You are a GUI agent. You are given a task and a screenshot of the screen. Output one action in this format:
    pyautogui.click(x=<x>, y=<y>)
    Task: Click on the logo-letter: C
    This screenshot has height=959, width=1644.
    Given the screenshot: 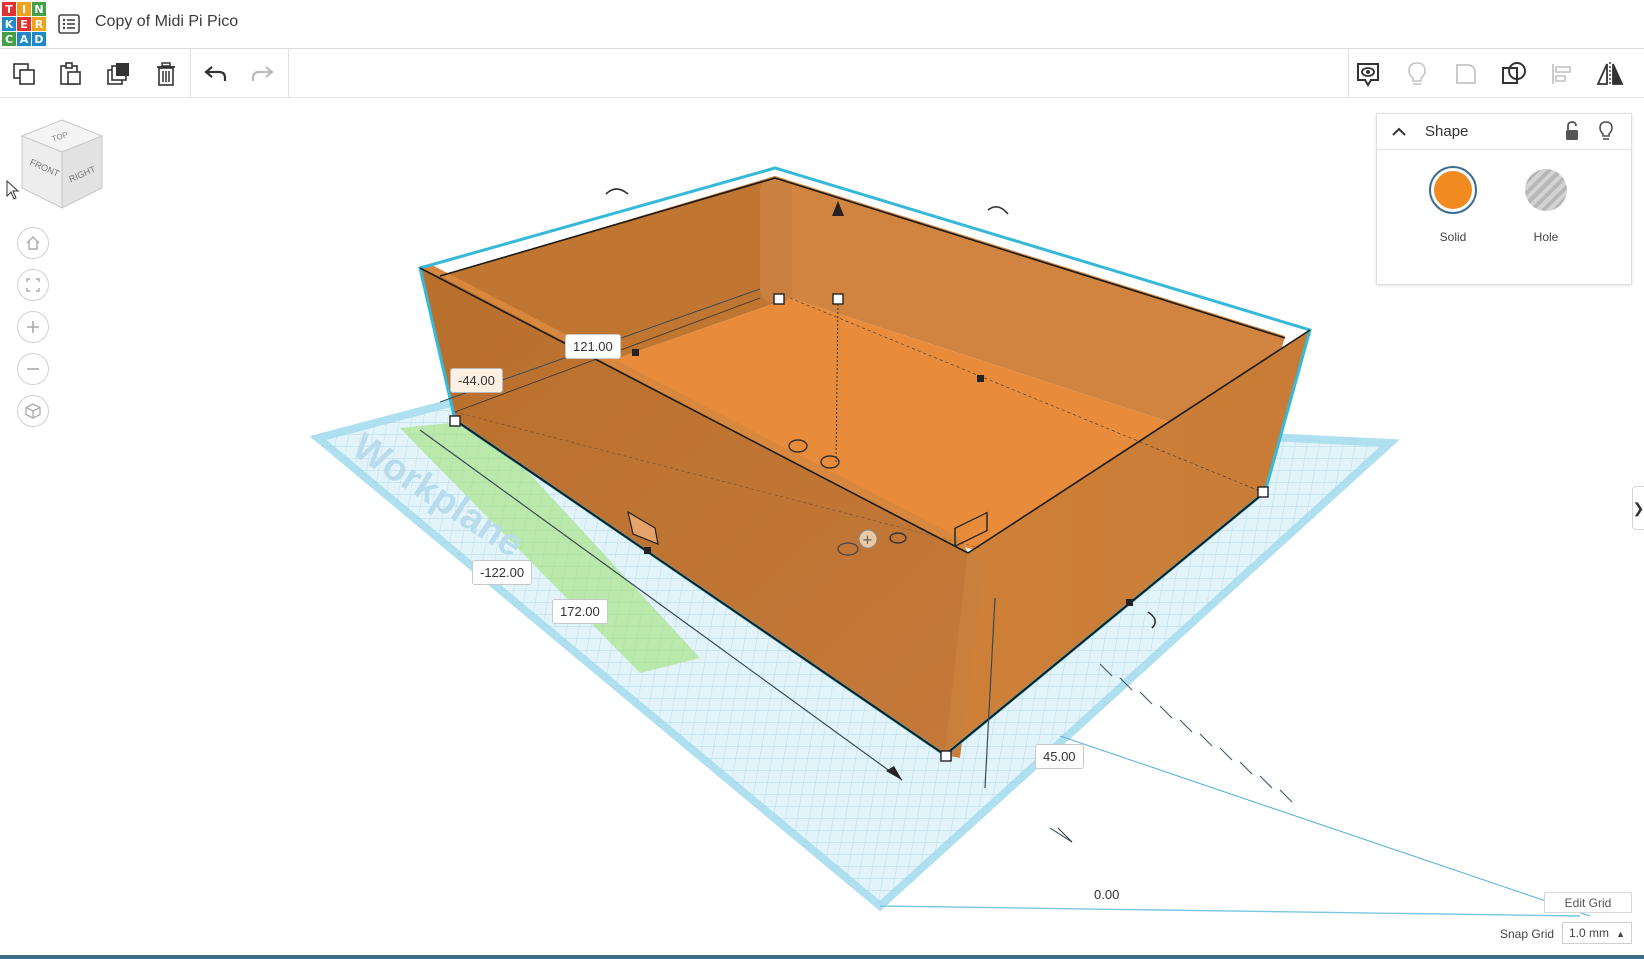 What is the action you would take?
    pyautogui.click(x=9, y=39)
    